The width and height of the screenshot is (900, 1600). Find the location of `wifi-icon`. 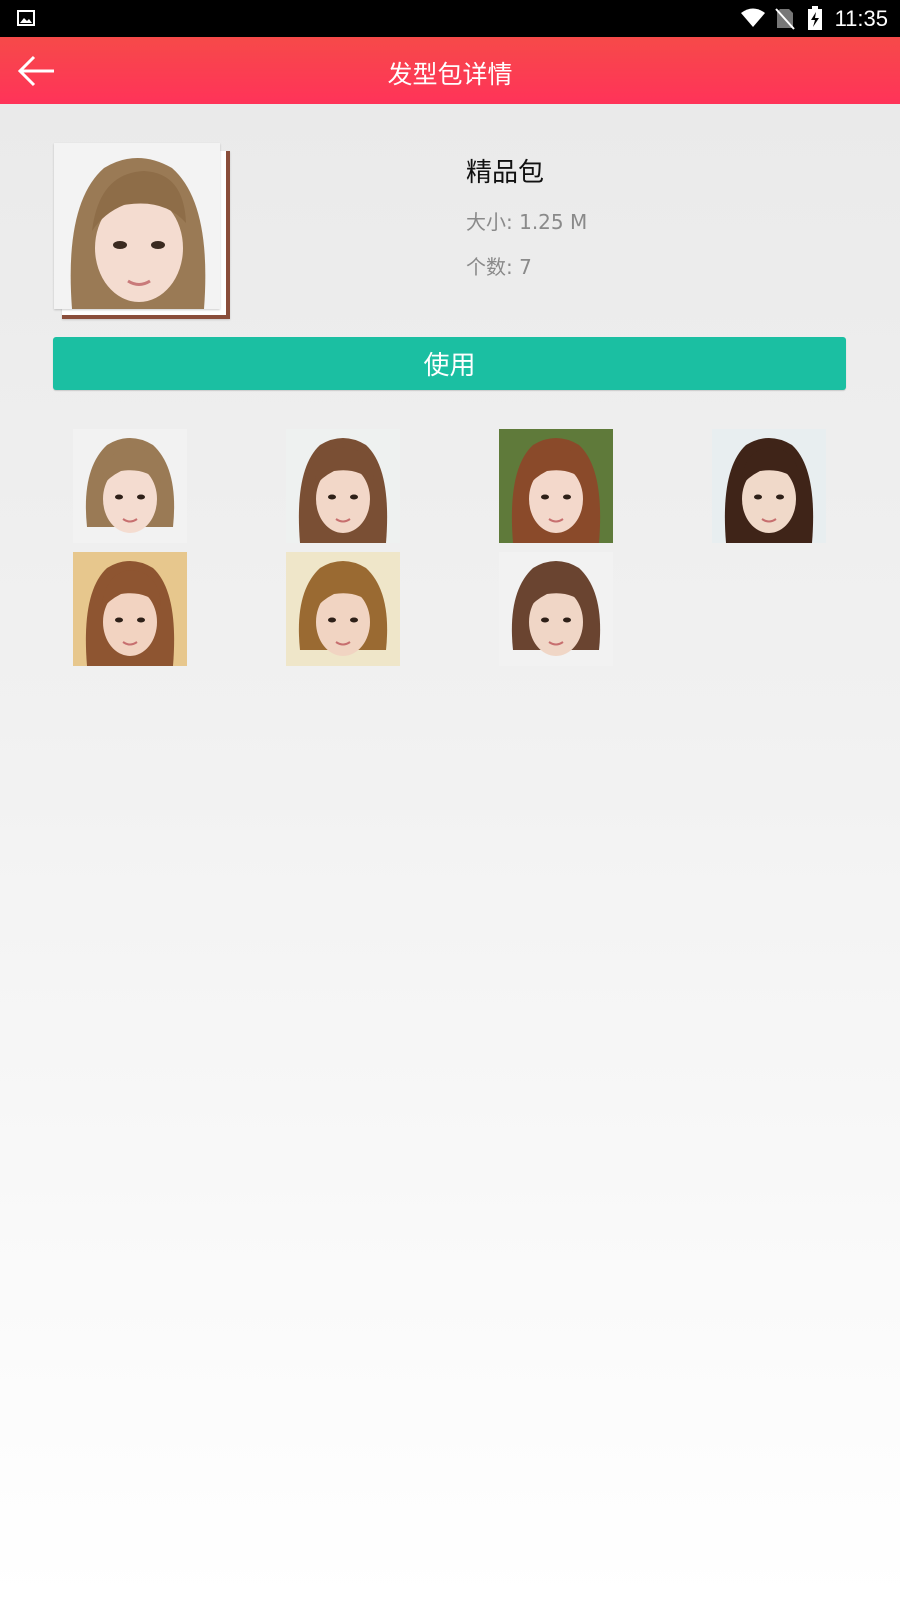

wifi-icon is located at coordinates (753, 17).